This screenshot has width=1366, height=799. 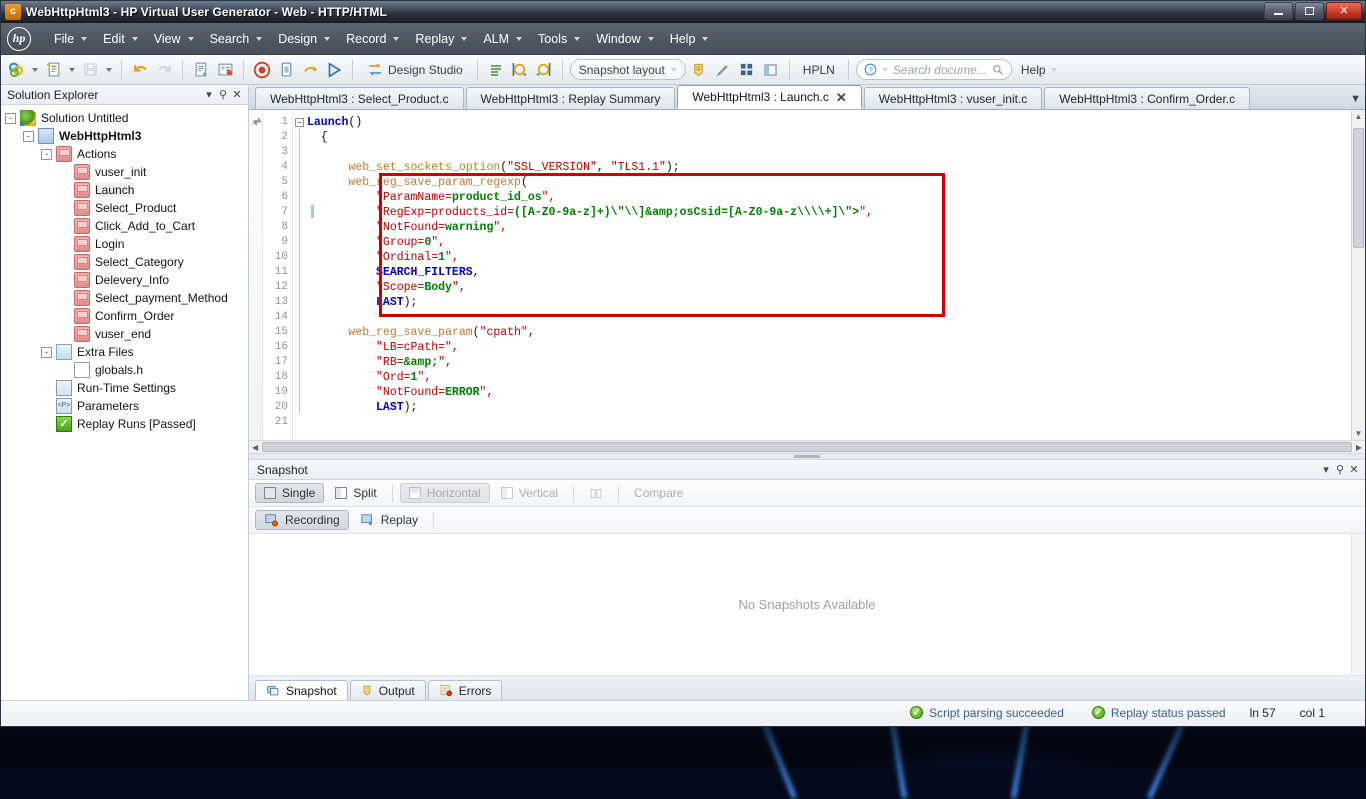 I want to click on replay-loop-icon, so click(x=310, y=70).